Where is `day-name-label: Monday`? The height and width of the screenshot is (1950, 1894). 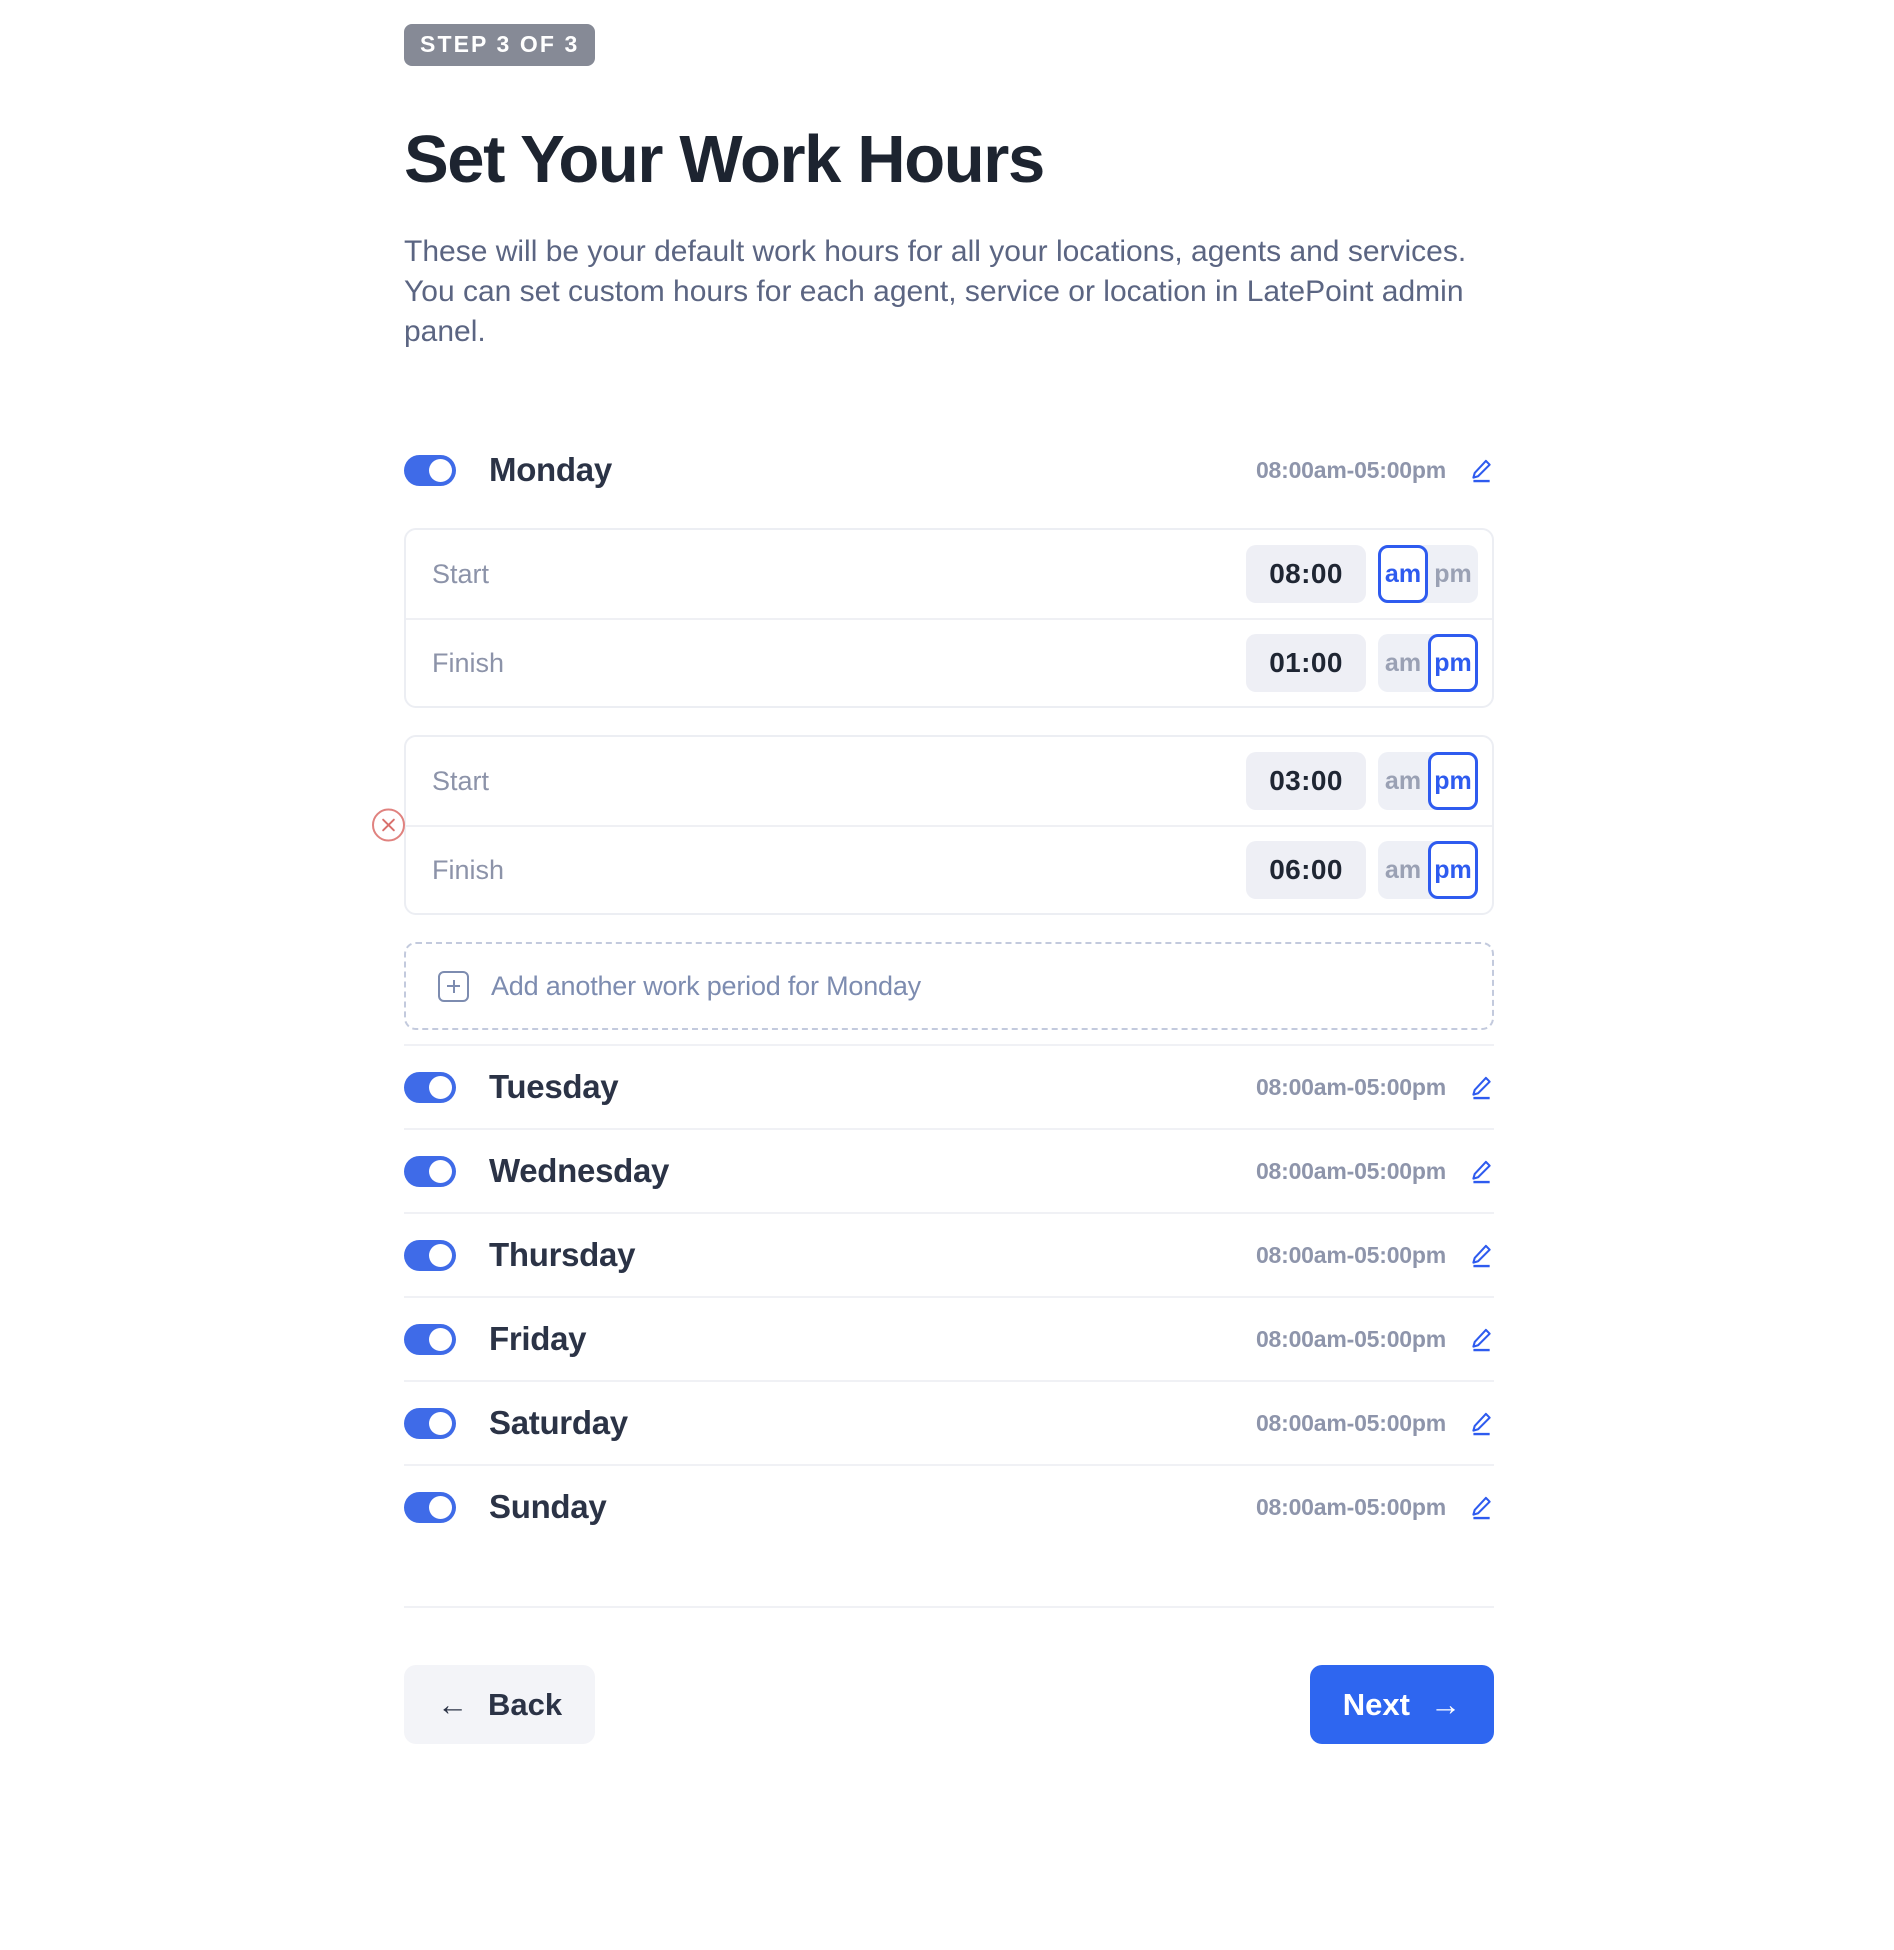
day-name-label: Monday is located at coordinates (550, 470).